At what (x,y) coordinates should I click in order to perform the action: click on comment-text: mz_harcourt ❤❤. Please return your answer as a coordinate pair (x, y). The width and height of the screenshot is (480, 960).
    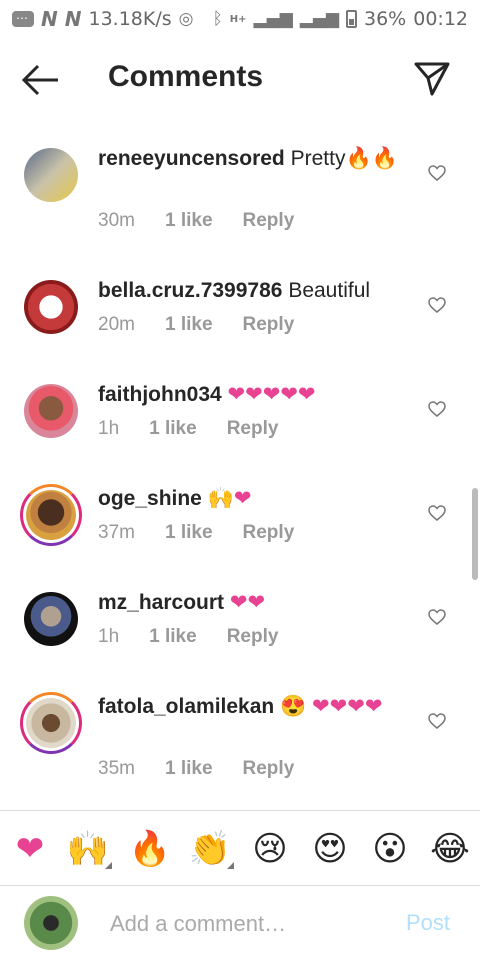
    Looking at the image, I should click on (248, 603).